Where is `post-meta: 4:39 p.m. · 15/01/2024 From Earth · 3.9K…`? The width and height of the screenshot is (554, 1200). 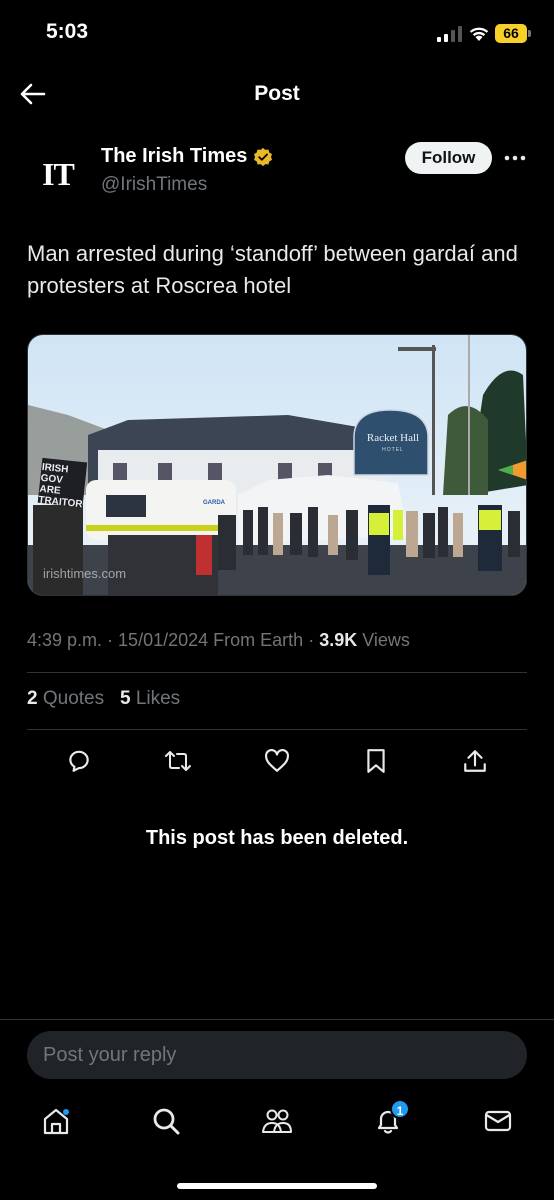
post-meta: 4:39 p.m. · 15/01/2024 From Earth · 3.9K… is located at coordinates (218, 640).